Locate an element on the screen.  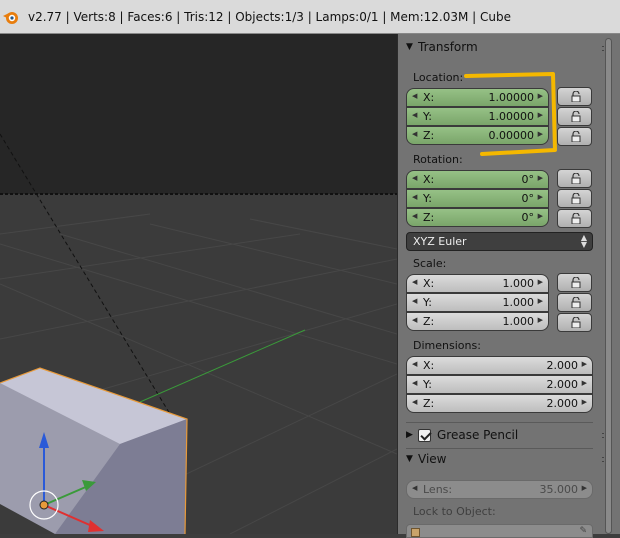
lock-rotation-y is located at coordinates (574, 198).